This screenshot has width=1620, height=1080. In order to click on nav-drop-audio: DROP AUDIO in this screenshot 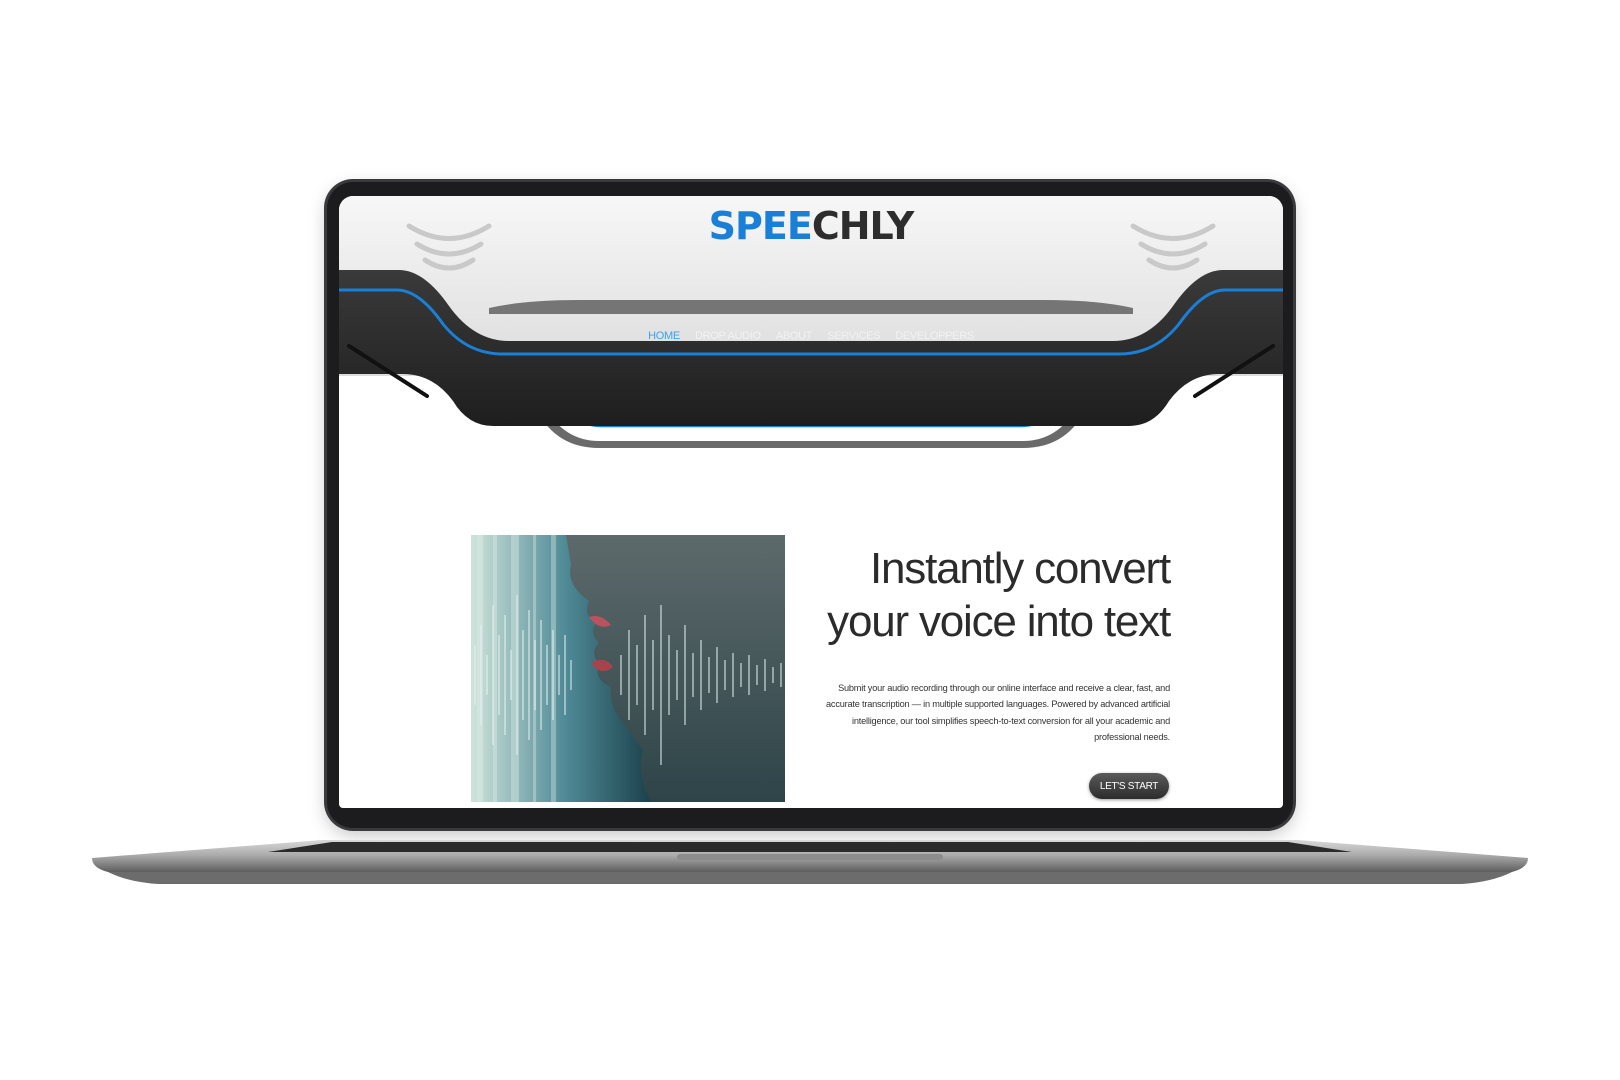, I will do `click(728, 336)`.